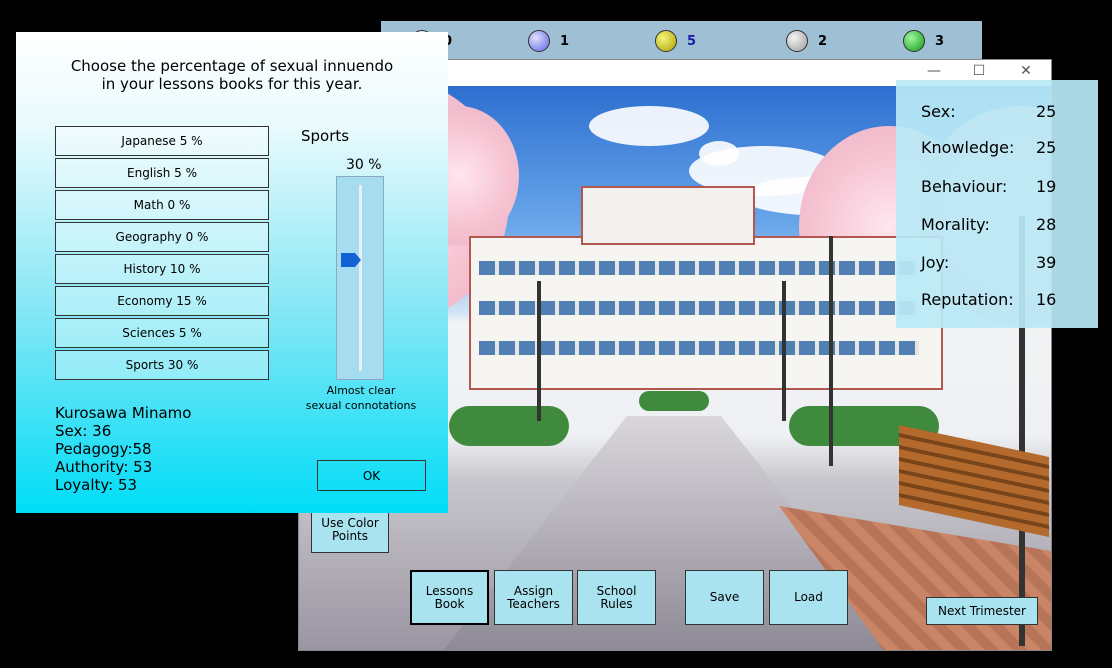 The width and height of the screenshot is (1112, 668). I want to click on ok-button: OK, so click(371, 475).